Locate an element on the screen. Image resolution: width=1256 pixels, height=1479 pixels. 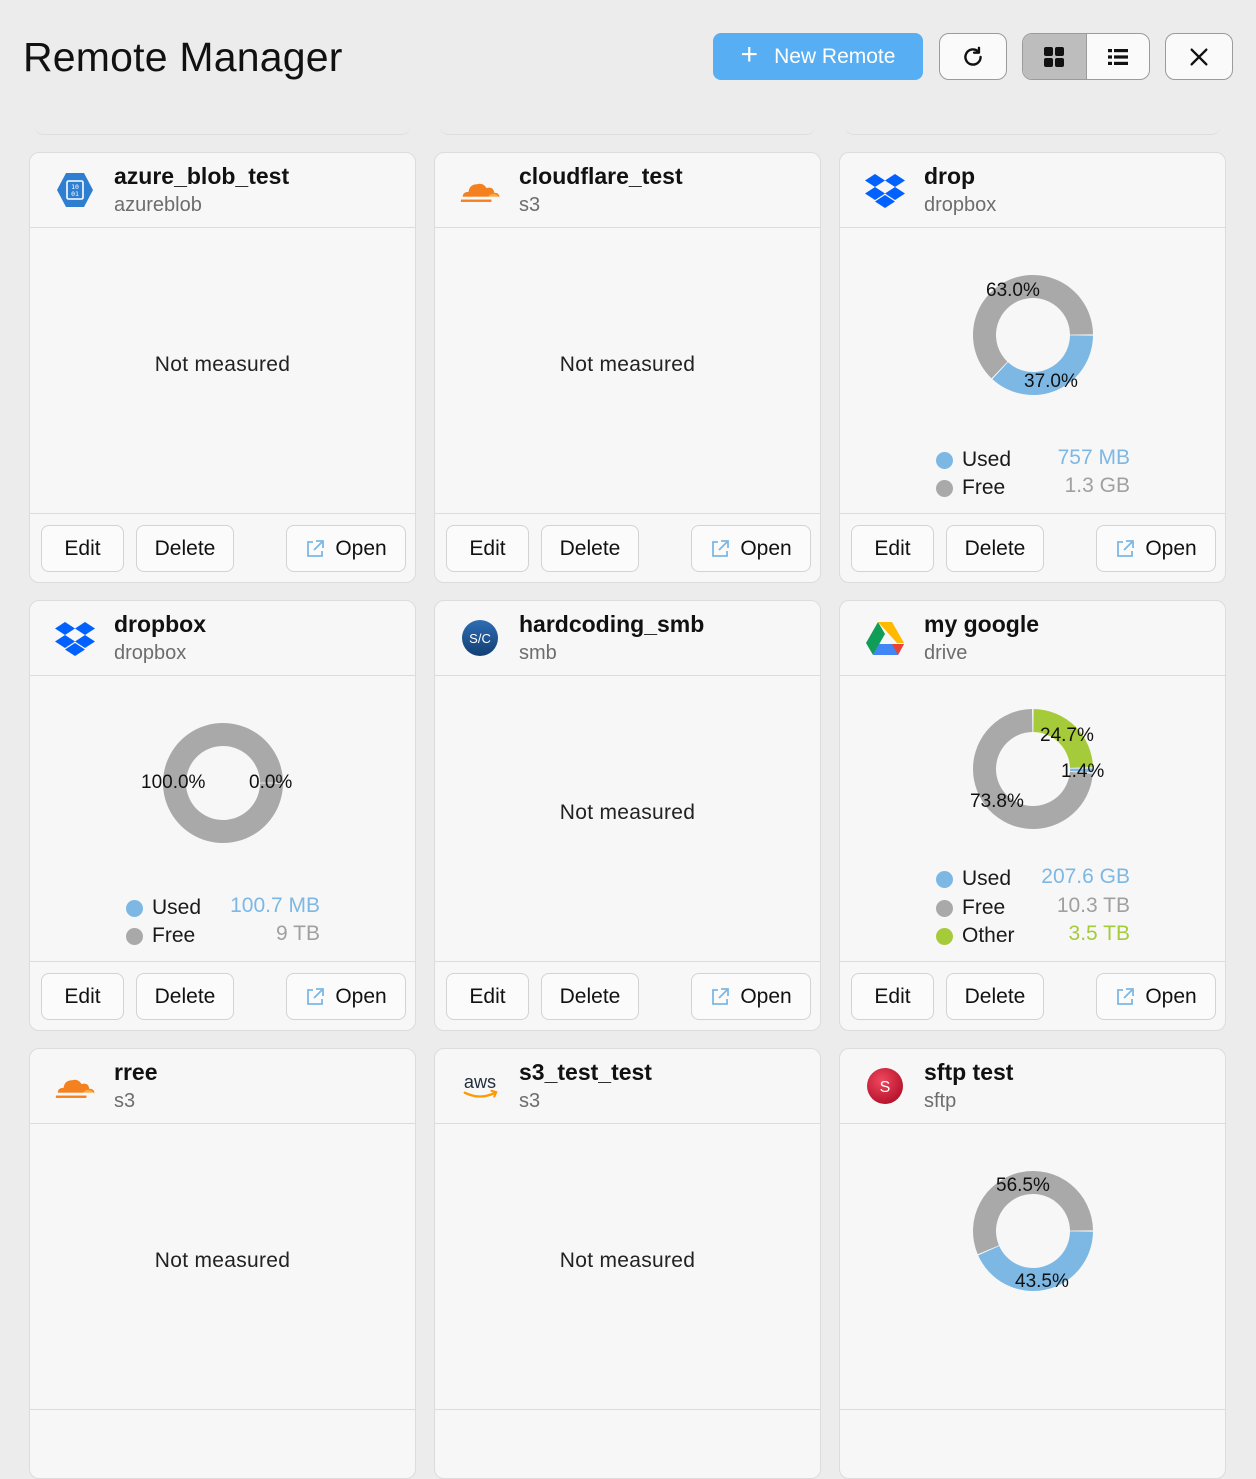
free-percent-label: 100.0% is located at coordinates (173, 782).